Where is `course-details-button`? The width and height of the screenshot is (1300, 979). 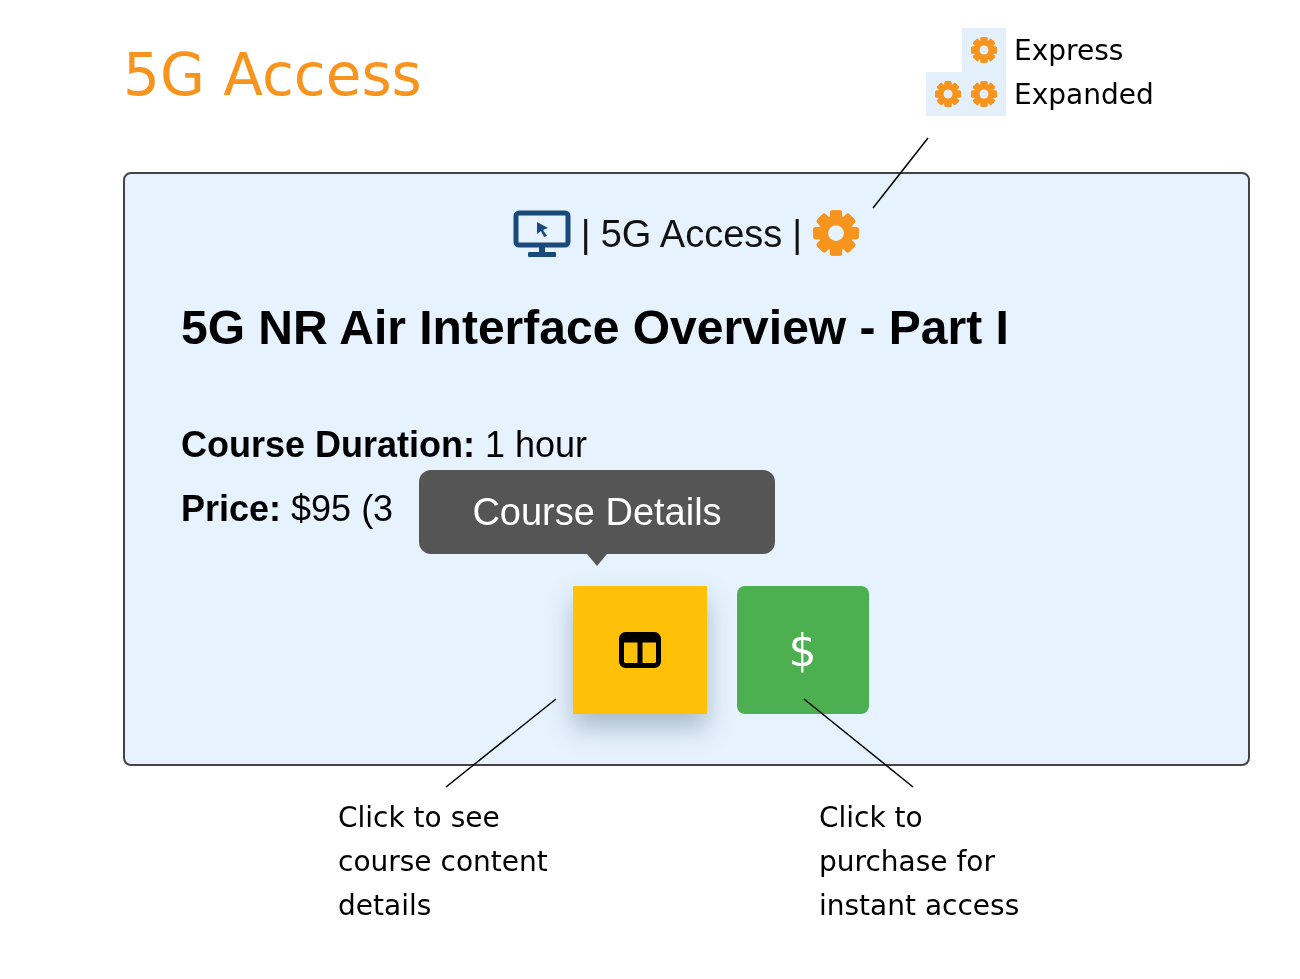 course-details-button is located at coordinates (639, 650).